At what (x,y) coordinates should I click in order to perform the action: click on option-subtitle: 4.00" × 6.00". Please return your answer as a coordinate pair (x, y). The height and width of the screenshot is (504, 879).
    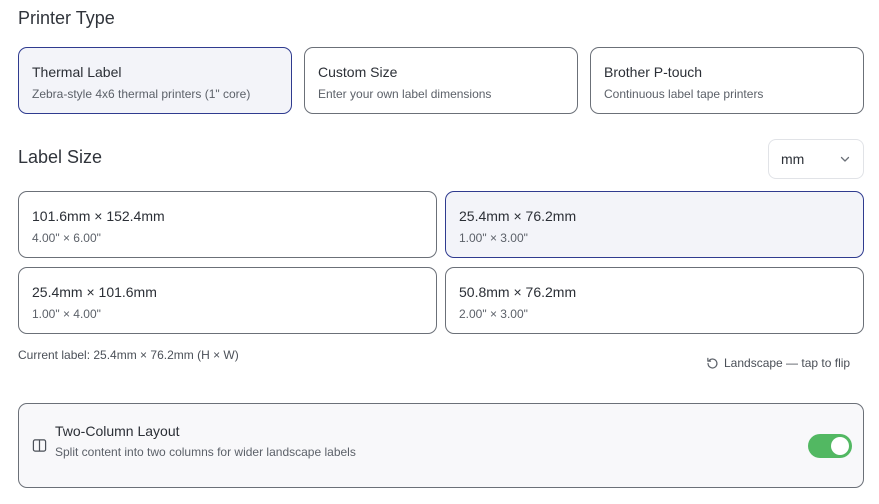
    Looking at the image, I should click on (66, 238).